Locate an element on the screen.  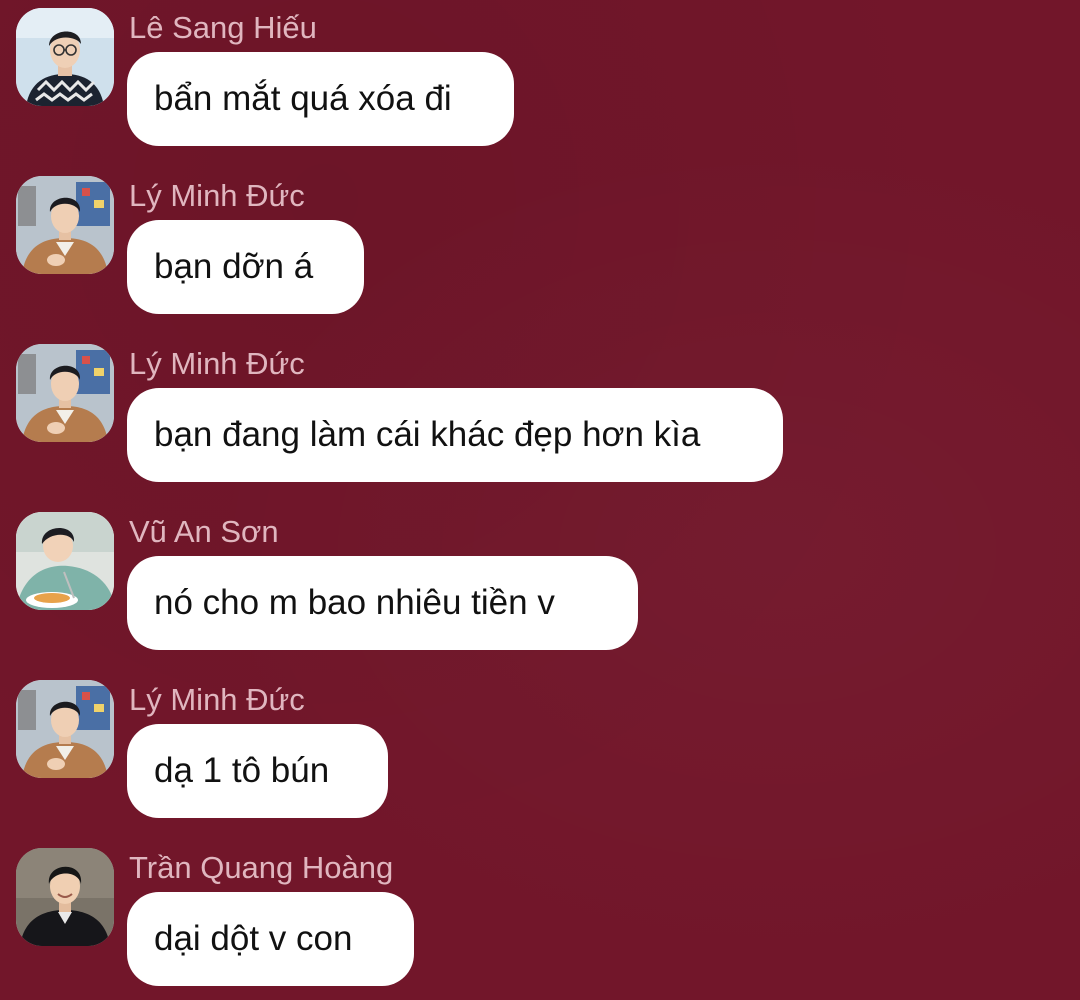
avatar-vu-an-son-icon is located at coordinates (65, 561).